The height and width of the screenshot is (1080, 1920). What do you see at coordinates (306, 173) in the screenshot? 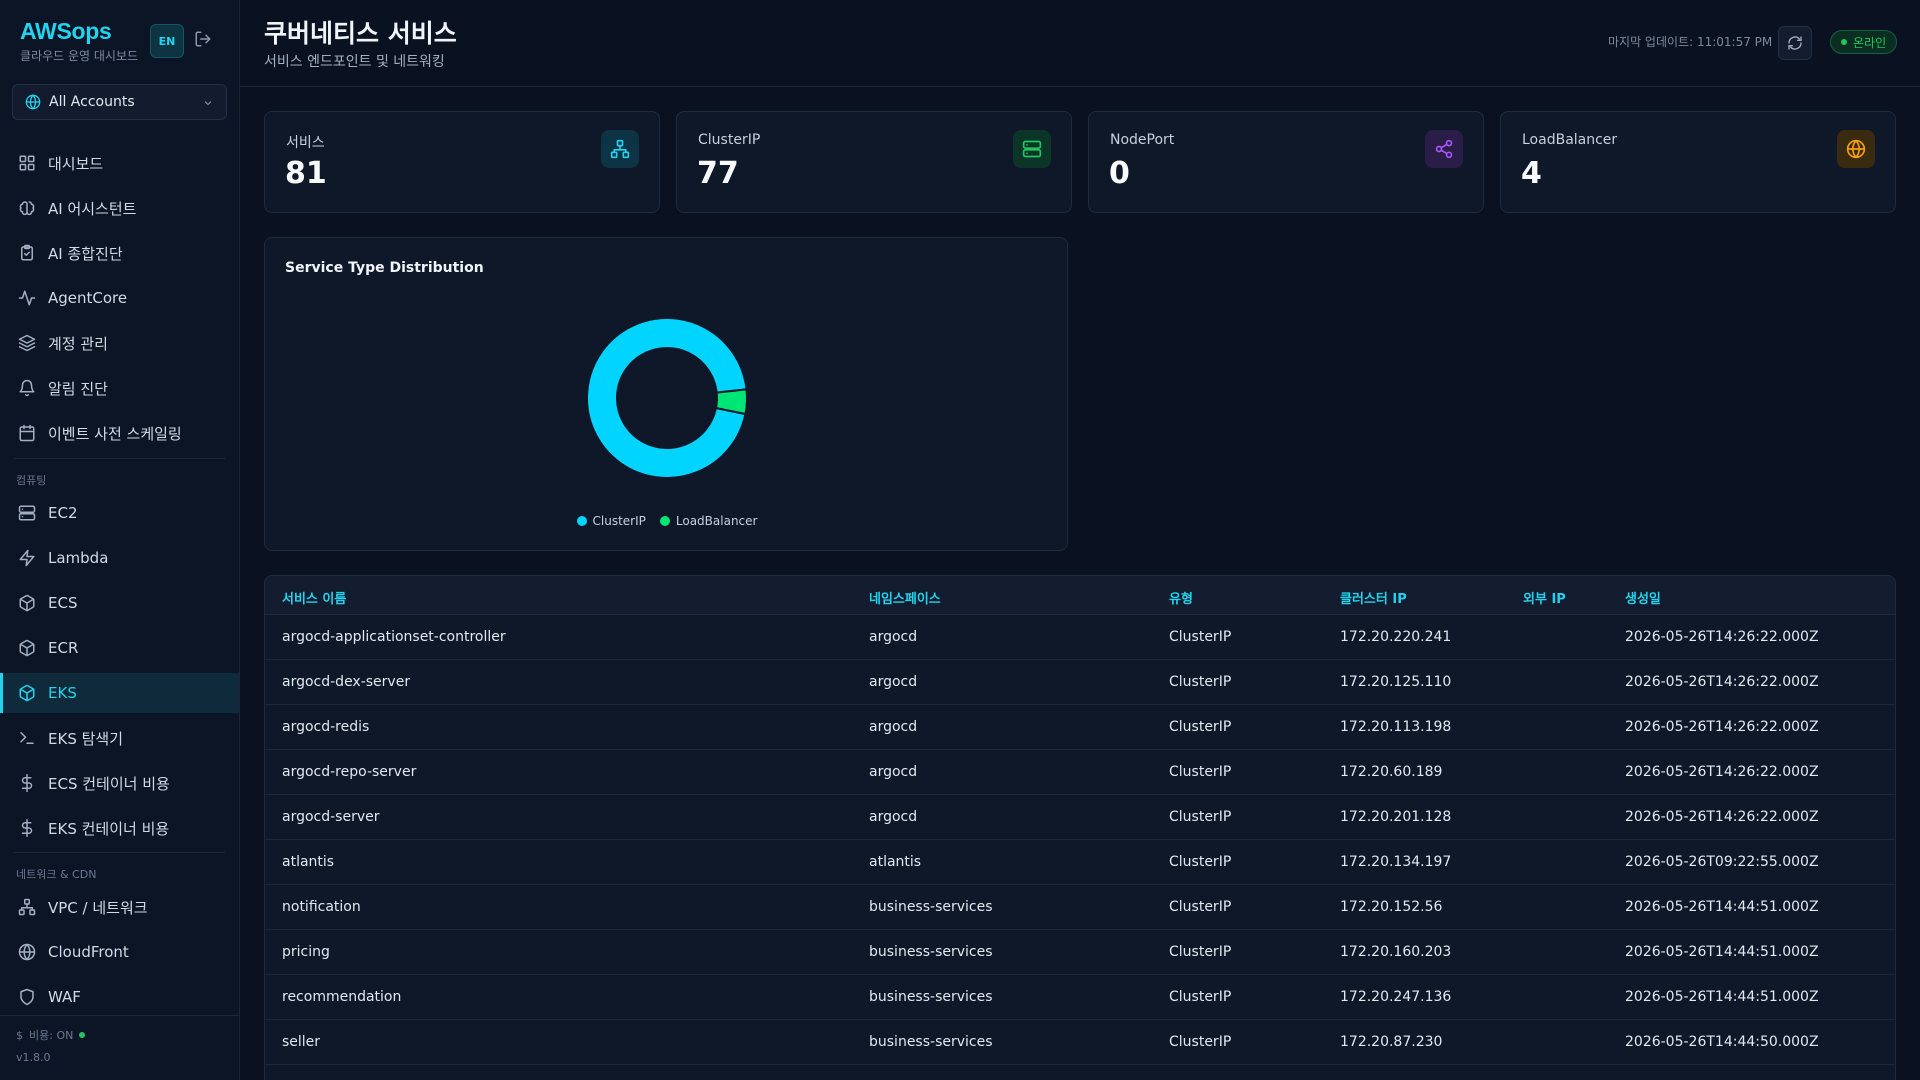
I see `stat-value: 81` at bounding box center [306, 173].